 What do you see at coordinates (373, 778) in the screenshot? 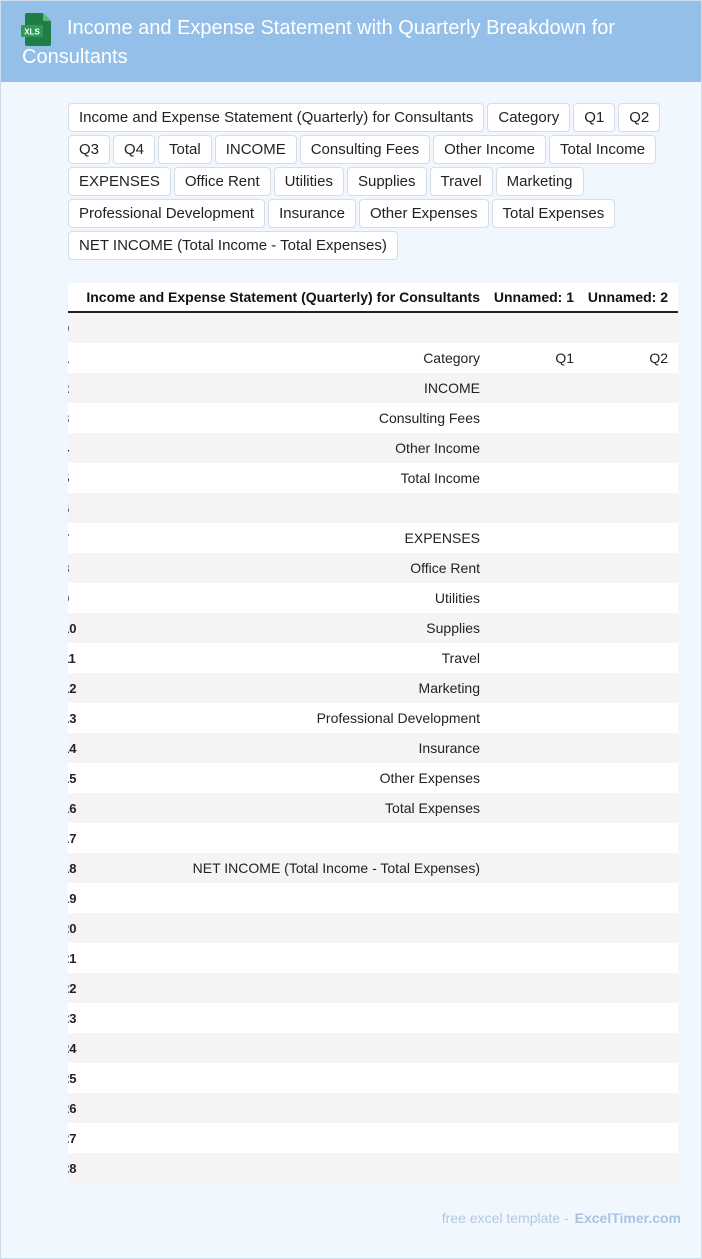
I see `table-row: 15 Other Expenses` at bounding box center [373, 778].